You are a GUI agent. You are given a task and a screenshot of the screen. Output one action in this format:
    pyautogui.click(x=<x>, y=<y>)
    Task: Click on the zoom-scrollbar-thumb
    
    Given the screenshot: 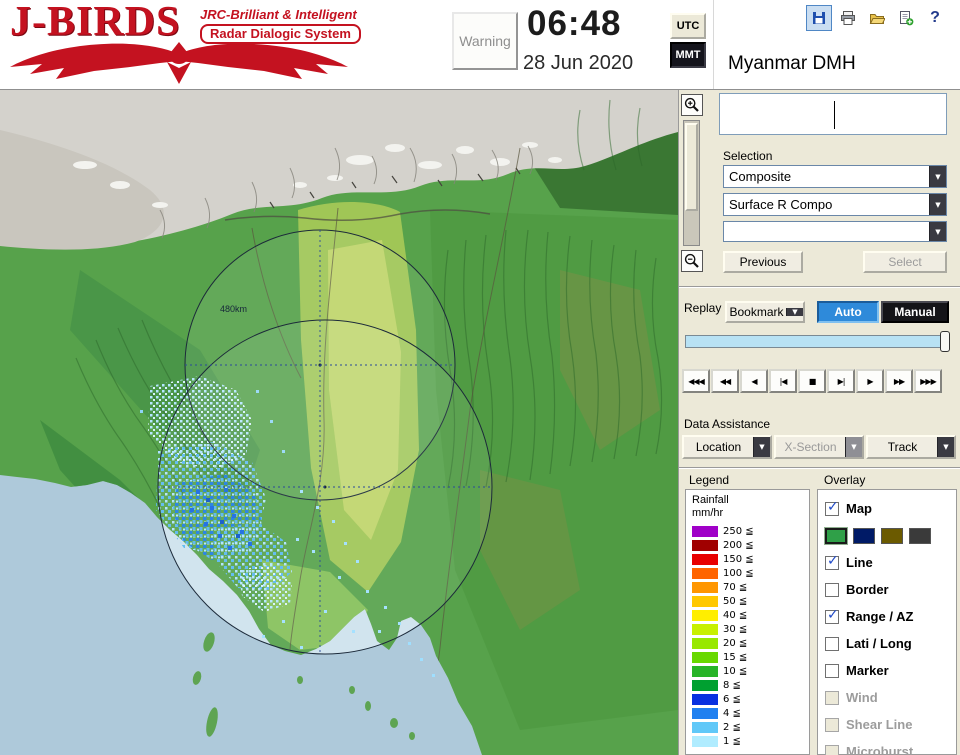 What is the action you would take?
    pyautogui.click(x=691, y=167)
    